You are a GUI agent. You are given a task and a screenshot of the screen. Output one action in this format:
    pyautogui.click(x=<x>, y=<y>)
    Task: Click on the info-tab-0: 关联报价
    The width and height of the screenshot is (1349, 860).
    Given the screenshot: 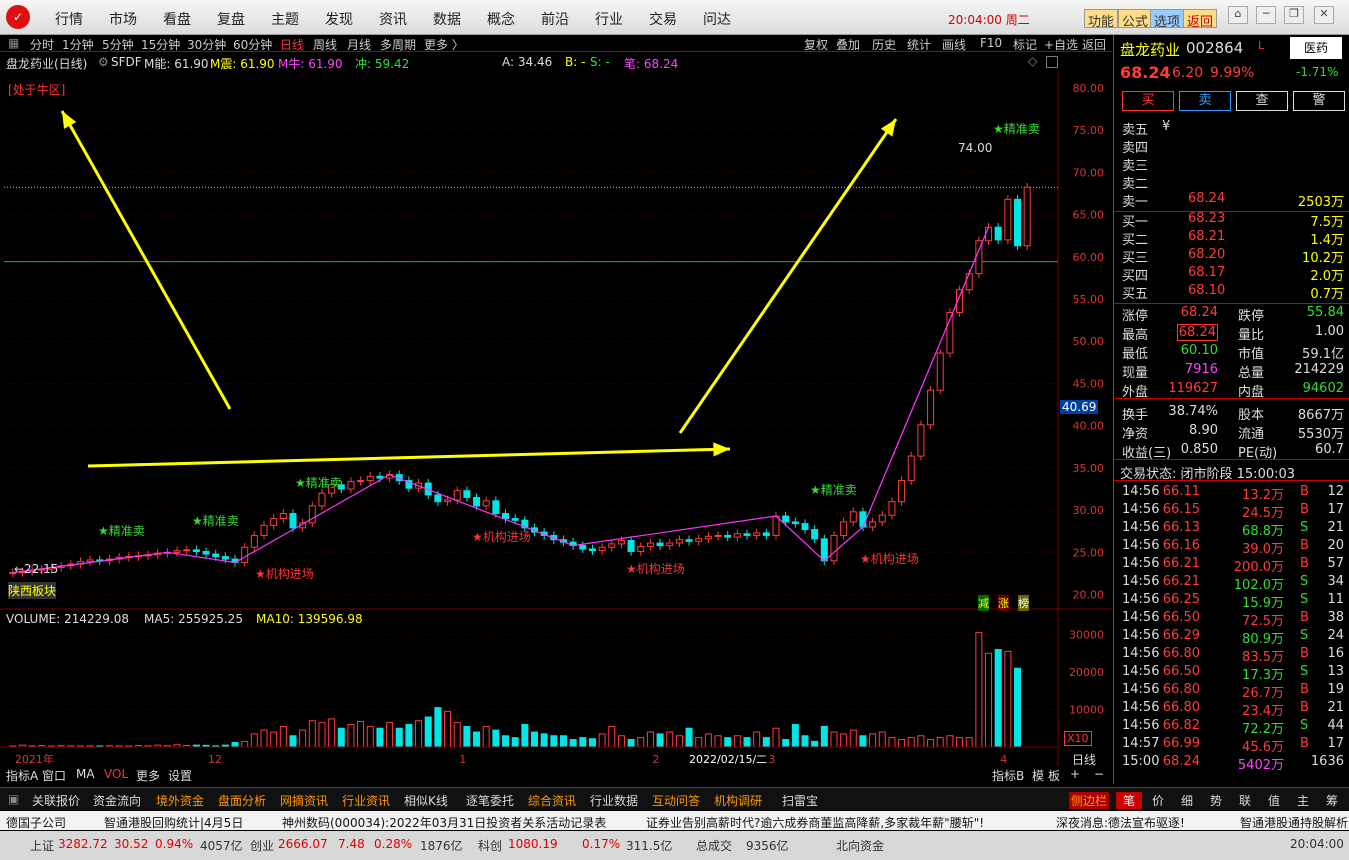 What is the action you would take?
    pyautogui.click(x=56, y=800)
    